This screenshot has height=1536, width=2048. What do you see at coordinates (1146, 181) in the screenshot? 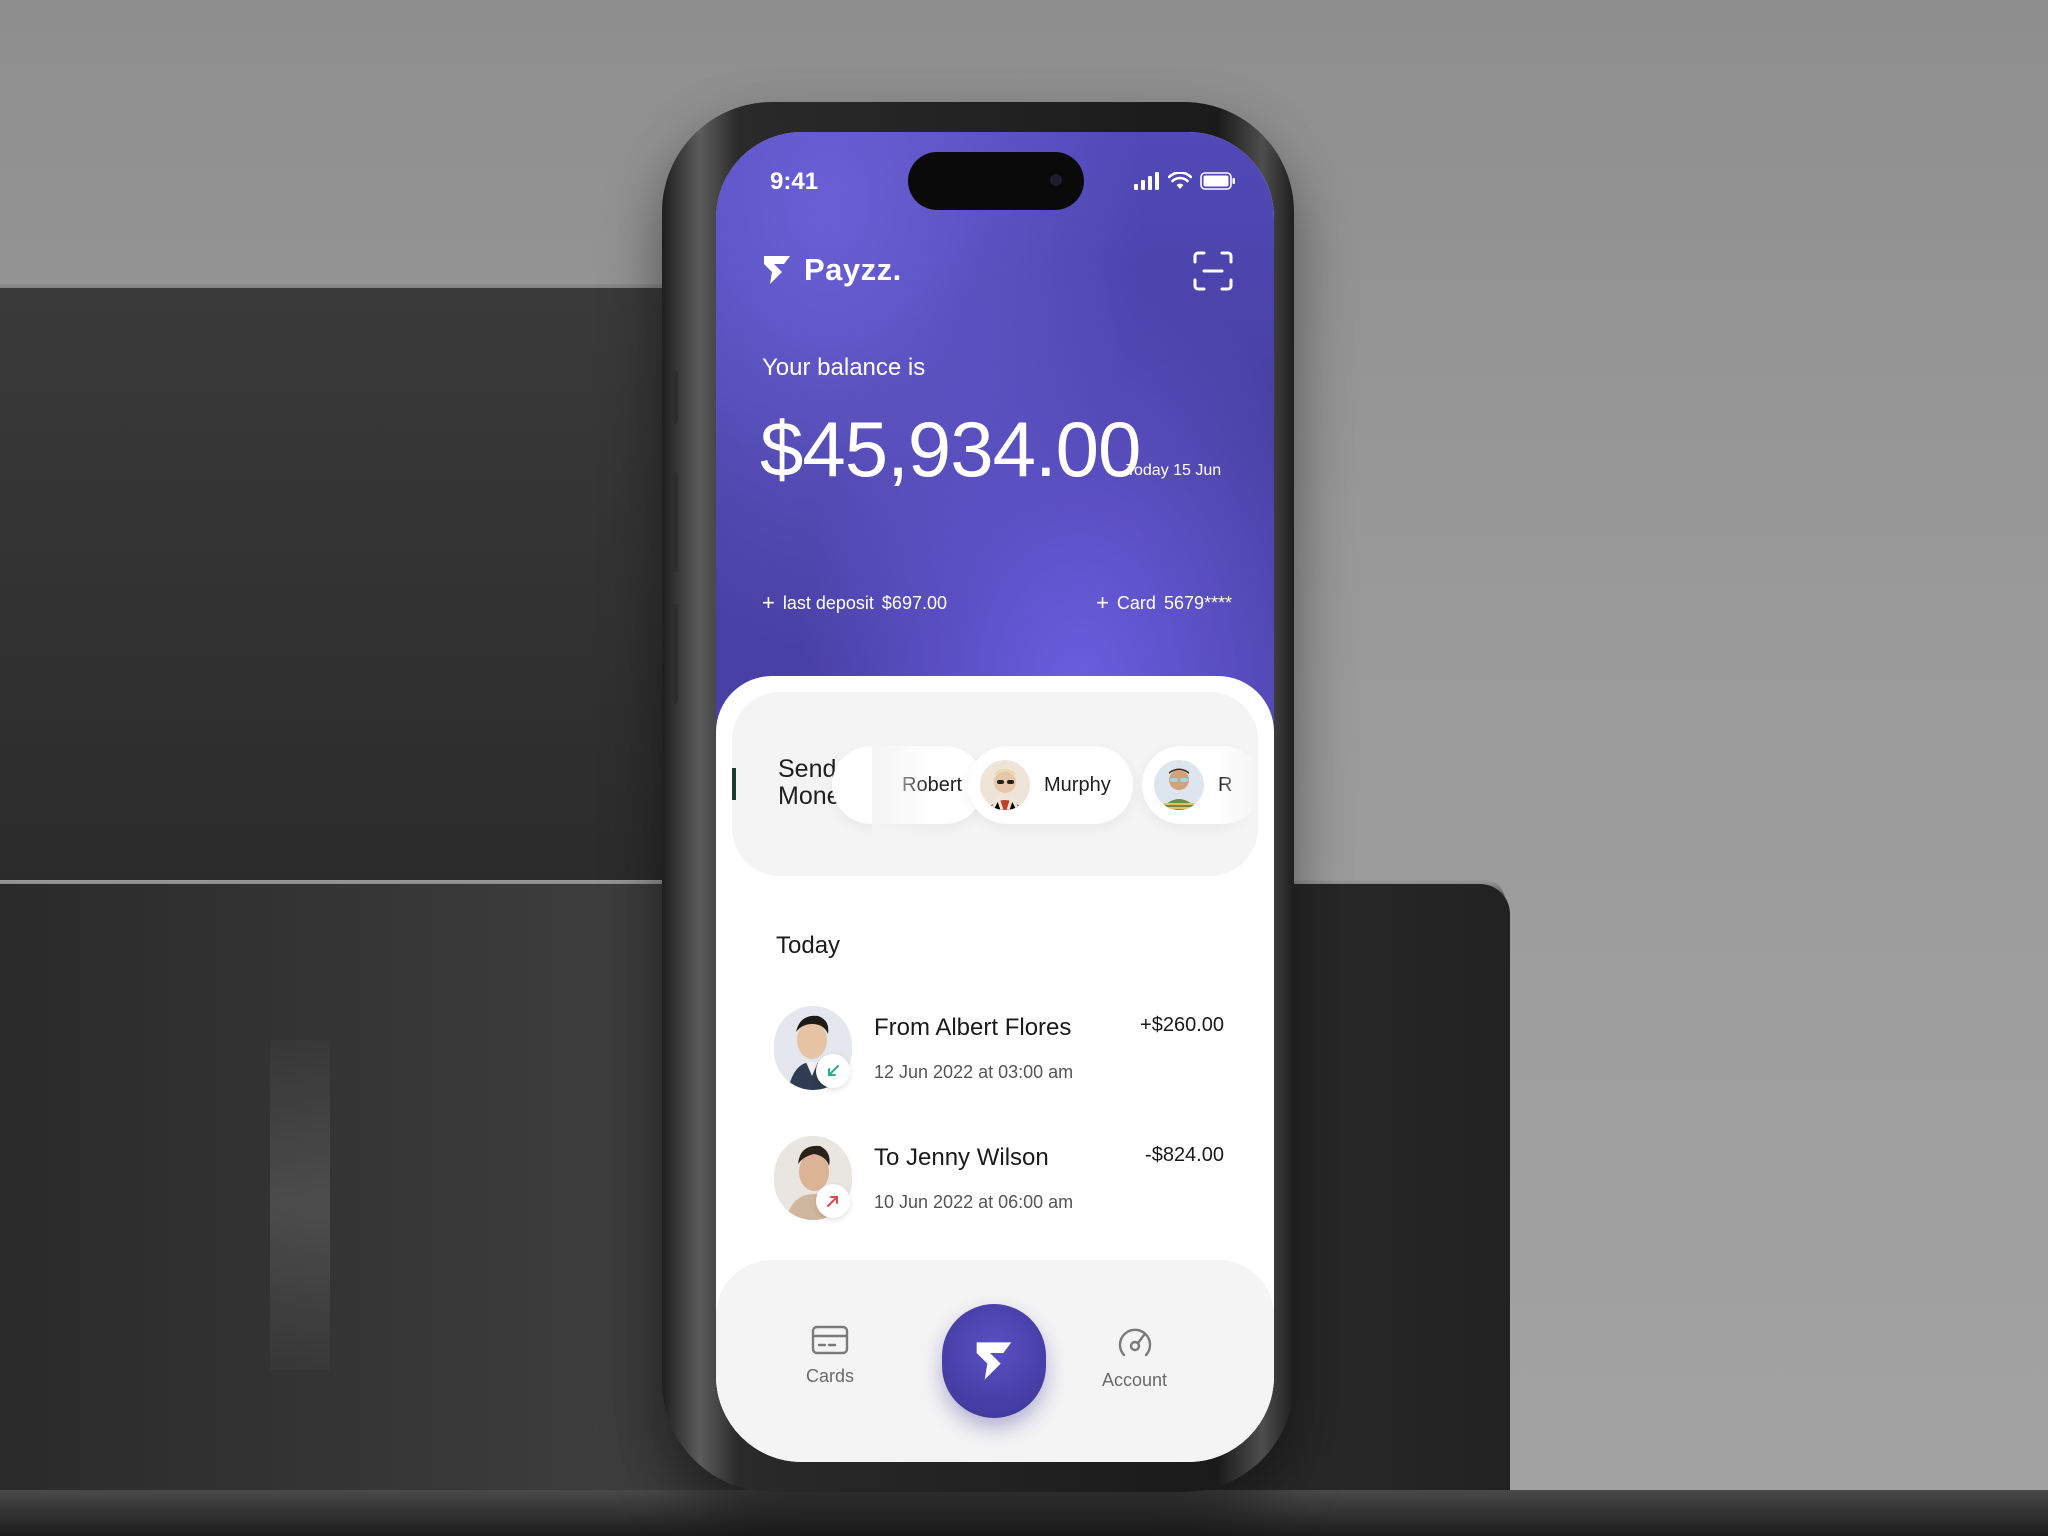
I see `cellular-signal-icon` at bounding box center [1146, 181].